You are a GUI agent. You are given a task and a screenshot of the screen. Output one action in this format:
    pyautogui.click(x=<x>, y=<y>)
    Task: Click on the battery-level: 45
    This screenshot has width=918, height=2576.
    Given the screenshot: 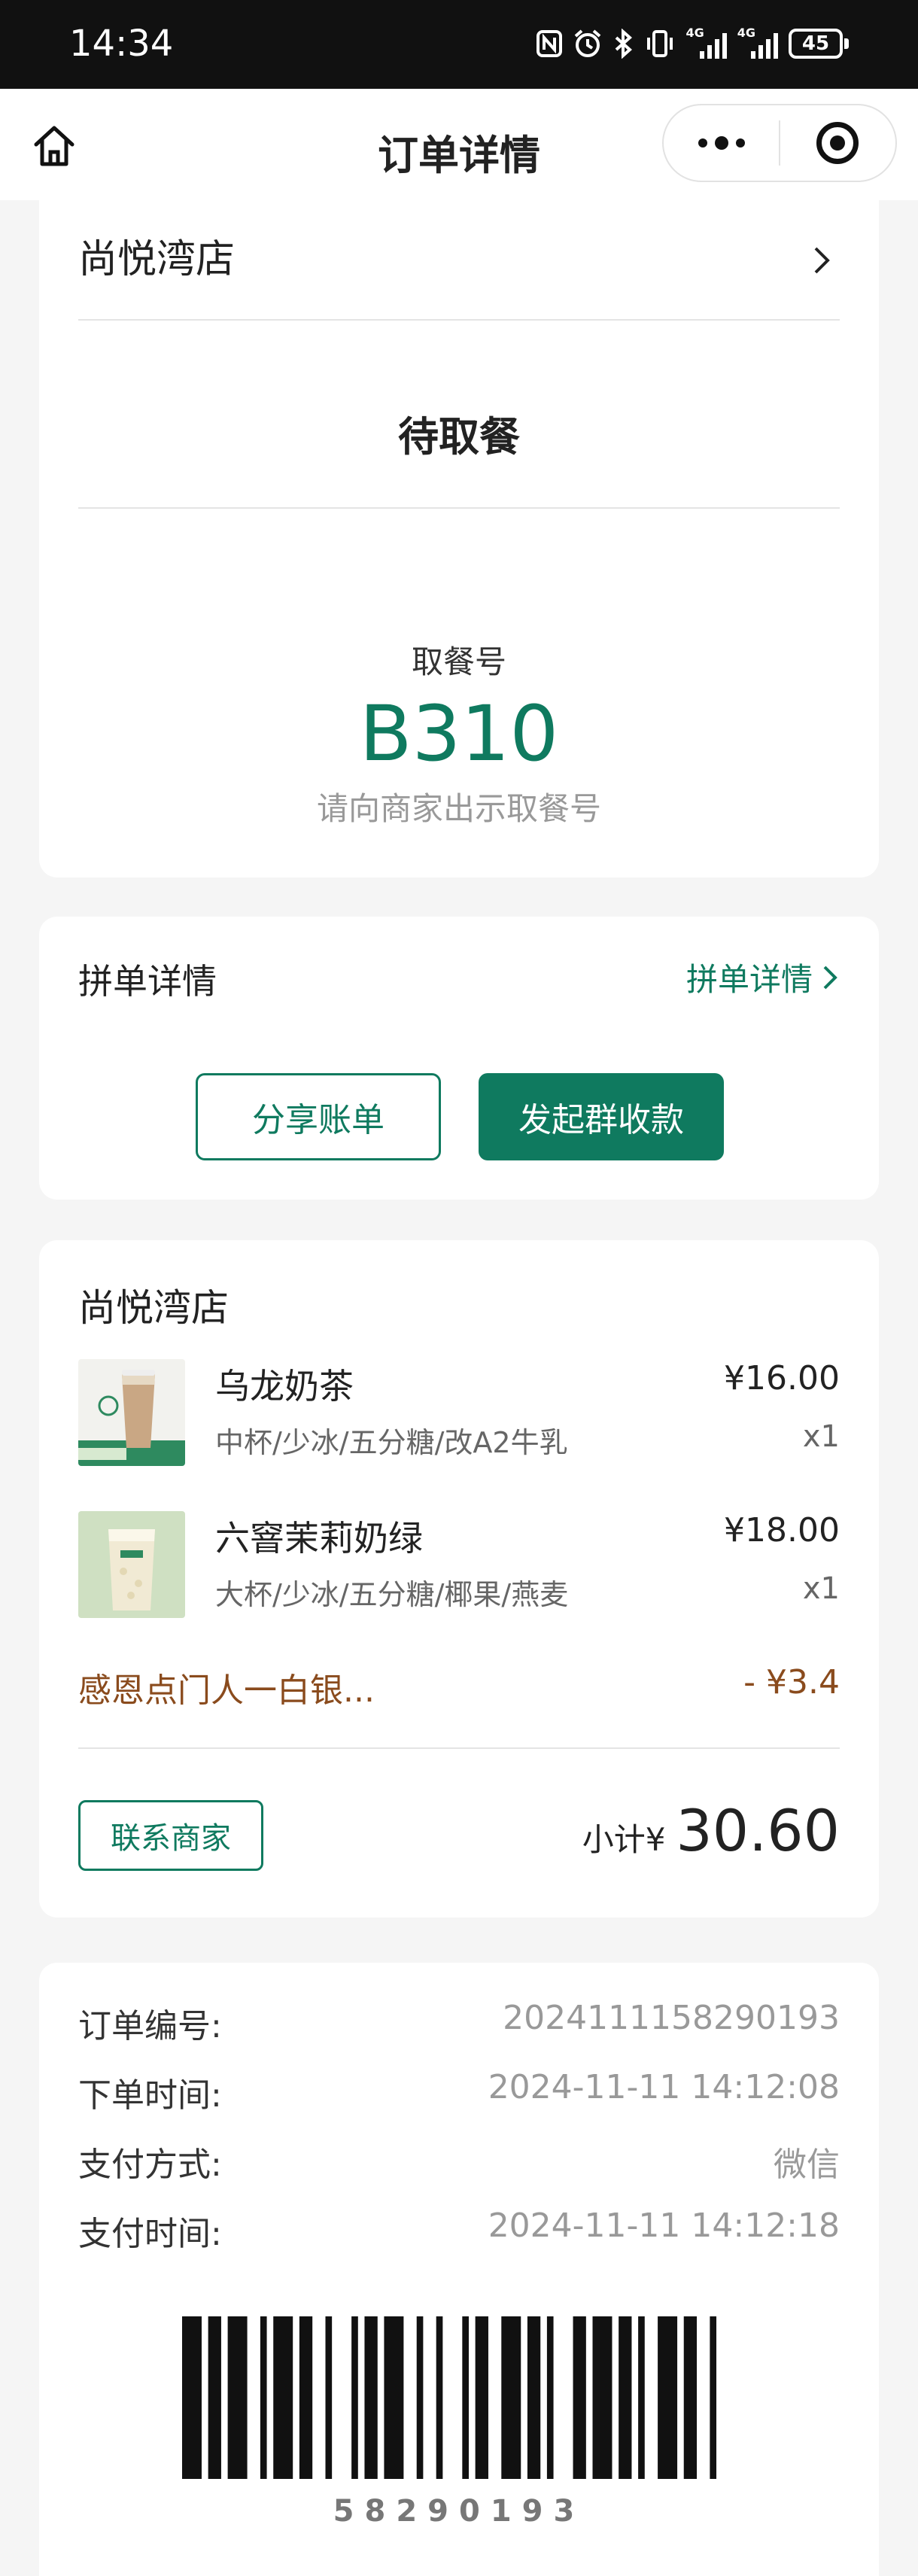 What is the action you would take?
    pyautogui.click(x=816, y=44)
    